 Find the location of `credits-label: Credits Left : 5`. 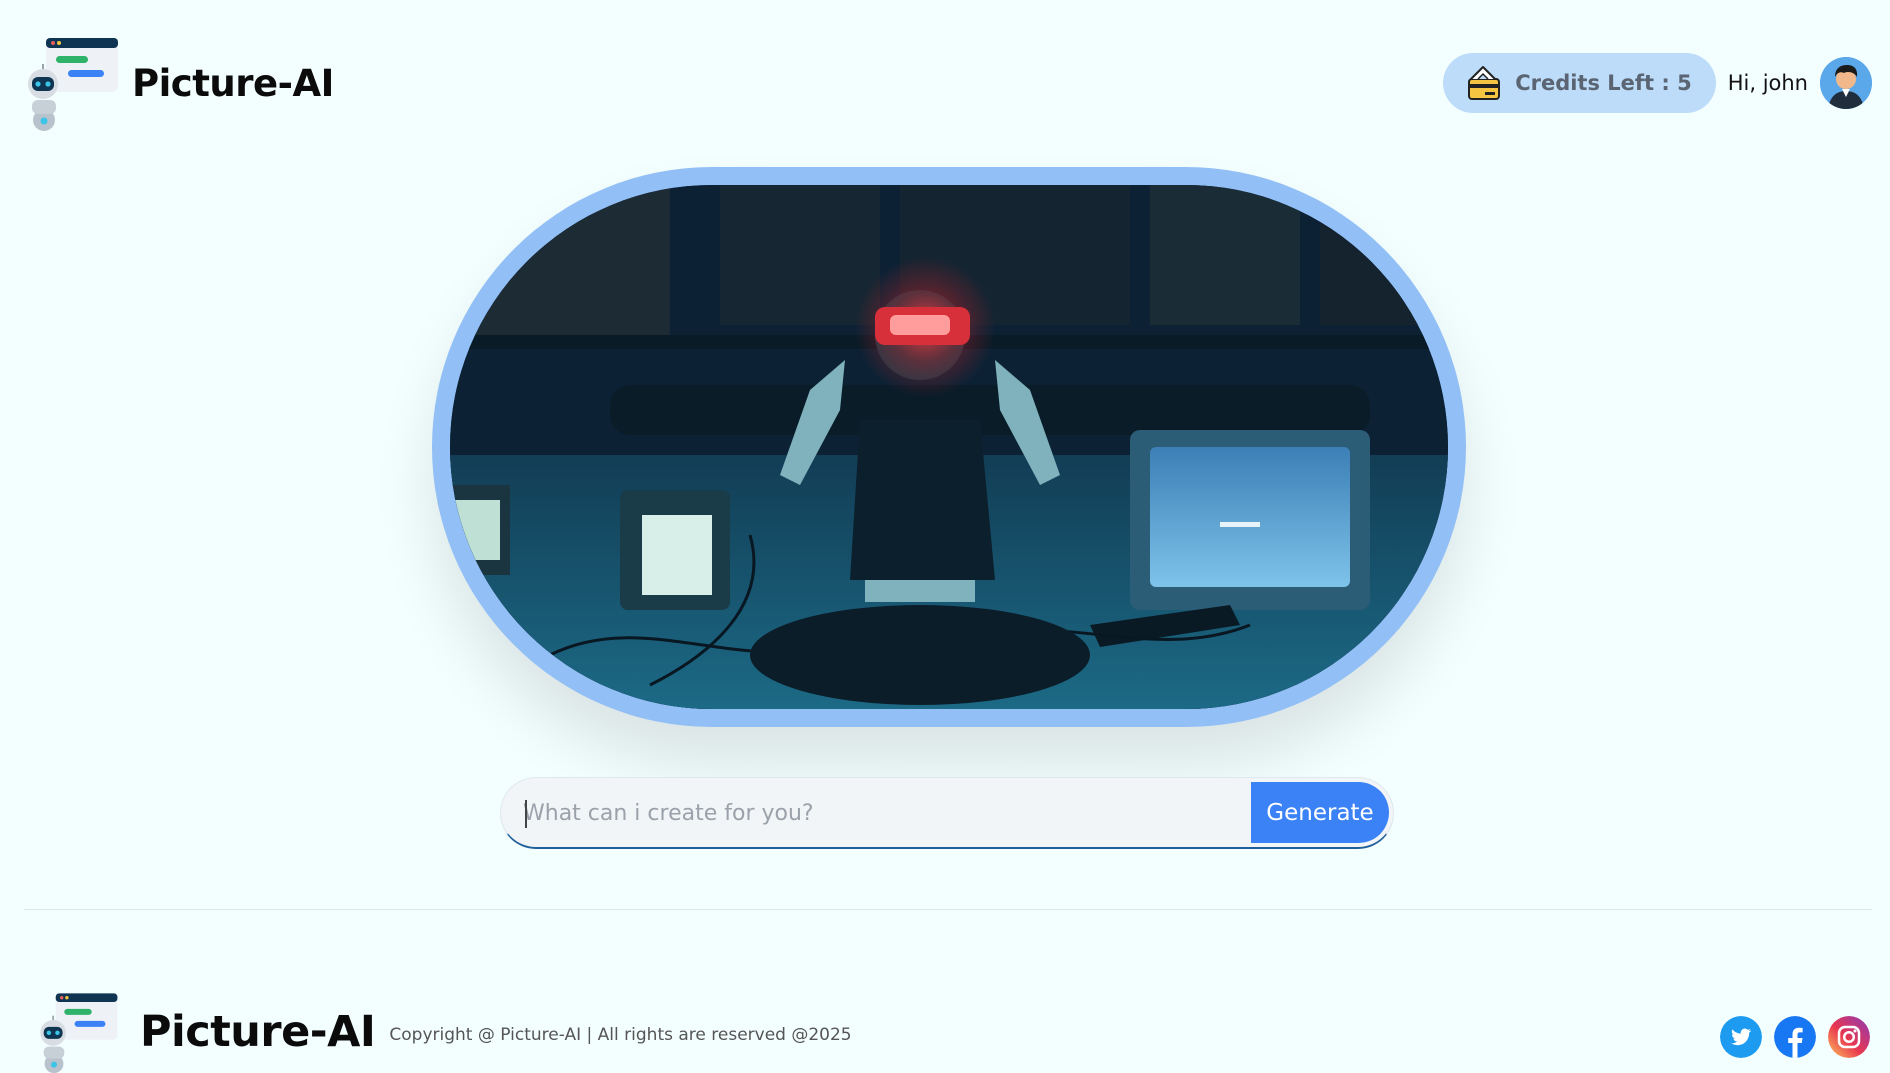

credits-label: Credits Left : 5 is located at coordinates (1603, 83).